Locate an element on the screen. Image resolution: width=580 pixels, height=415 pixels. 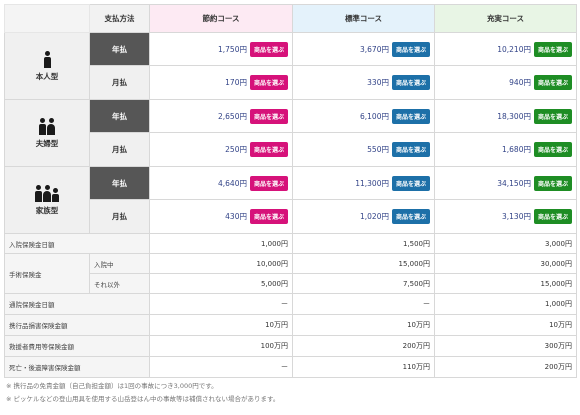
benefit-value: 10,000円 is located at coordinates (221, 263).